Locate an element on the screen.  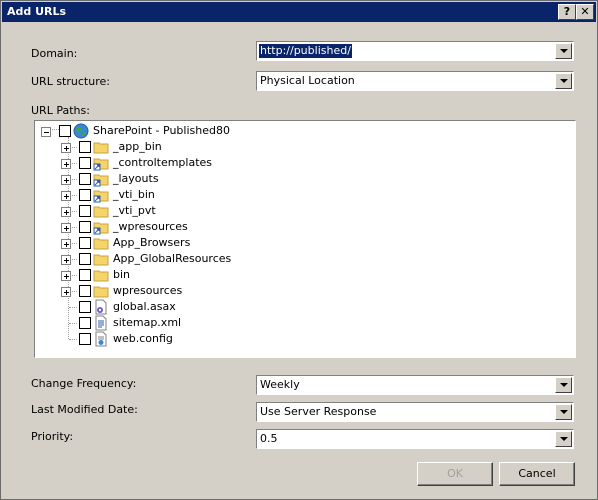
last-modified-label: Last Modified Date: is located at coordinates (84, 409).